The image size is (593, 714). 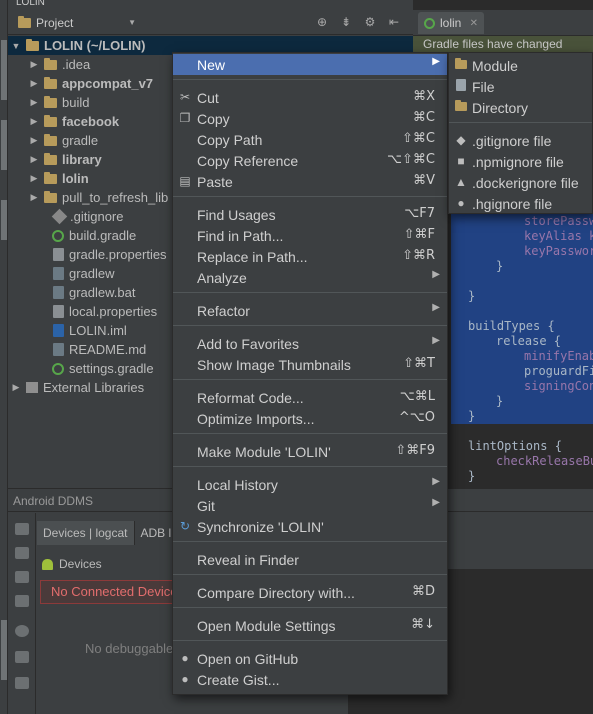 What do you see at coordinates (16, 46) in the screenshot?
I see `expand-arrow-icon: ▼` at bounding box center [16, 46].